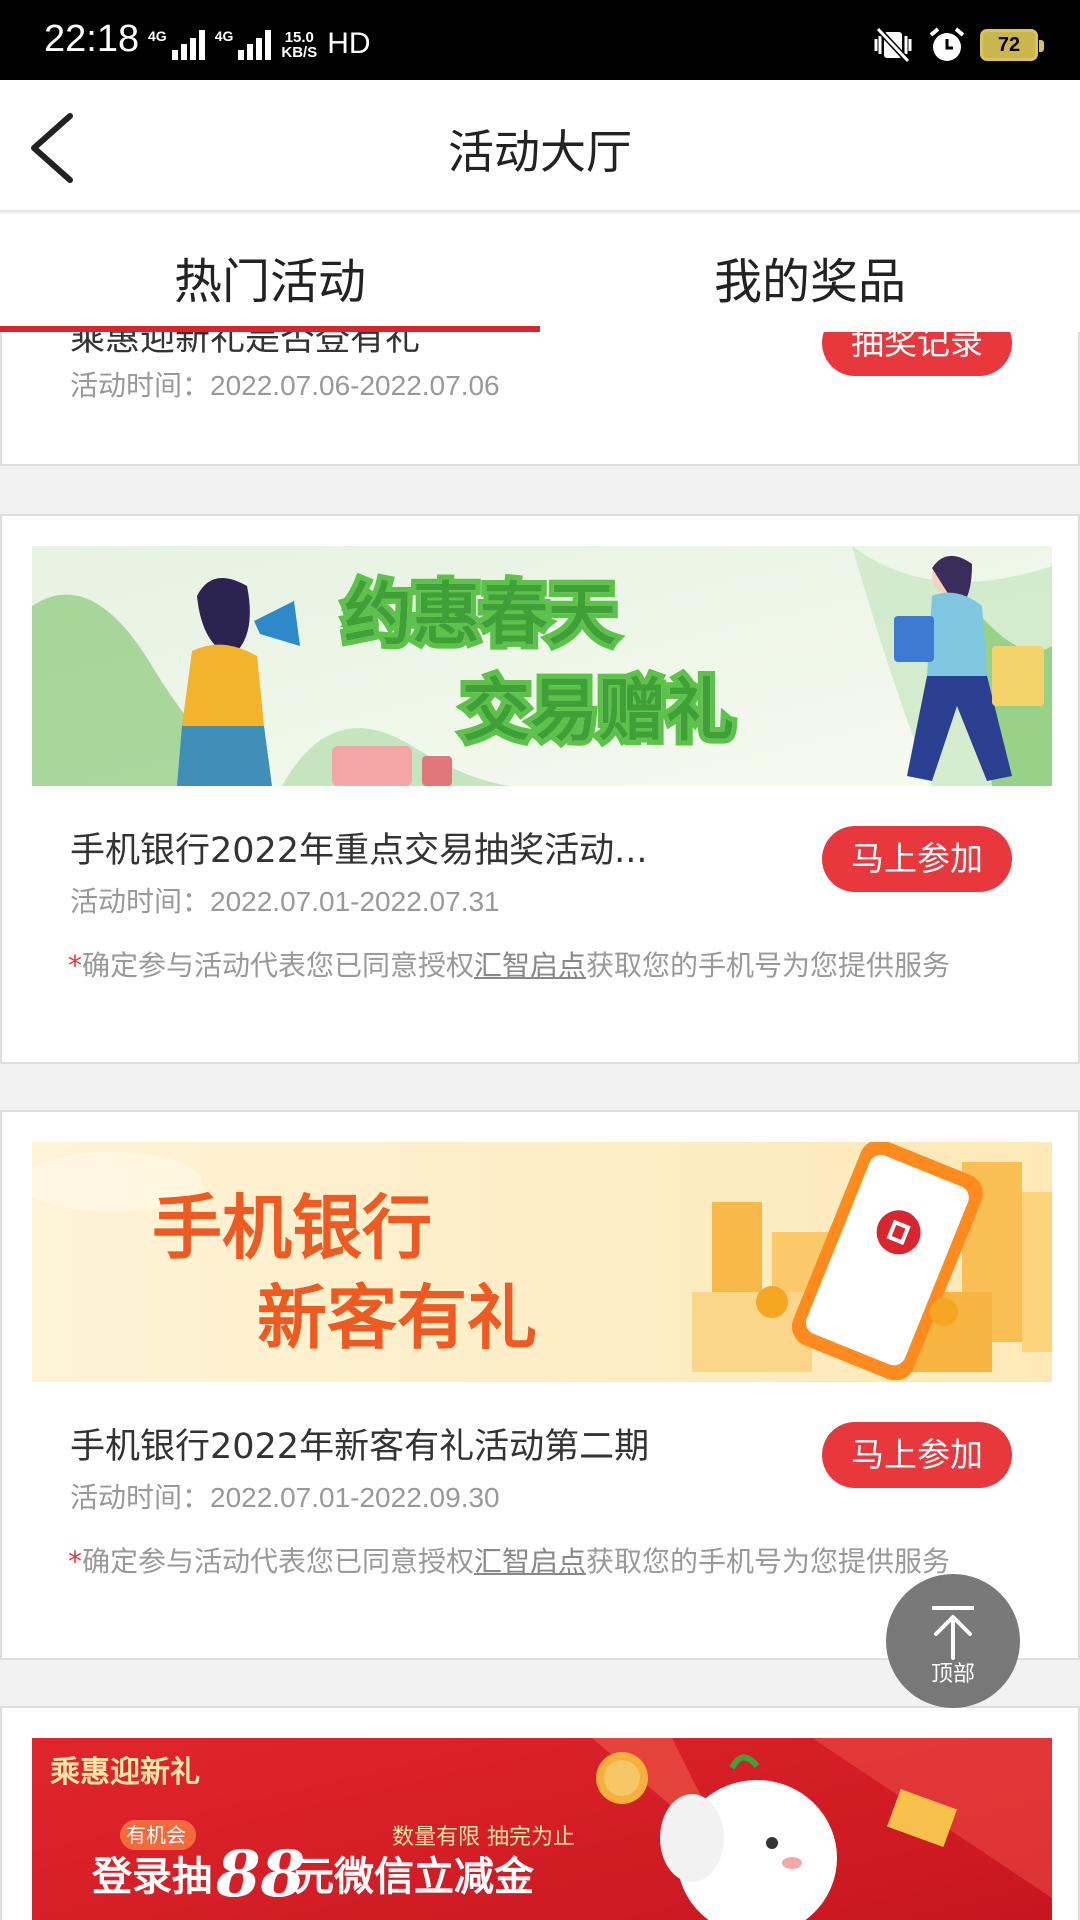 This screenshot has height=1920, width=1080. I want to click on activity-card: 乘惠迎新礼 有机会 数量有限 抽完为止 登录抽 88 元微信立减金, so click(540, 1813).